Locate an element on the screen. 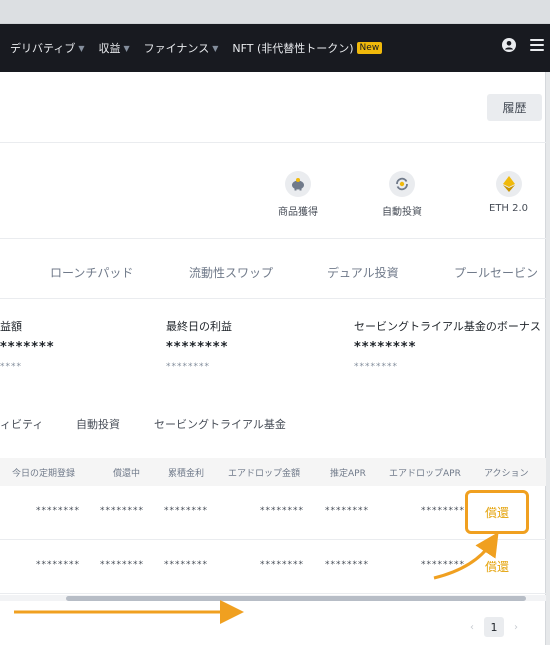 The height and width of the screenshot is (645, 550). annotation-overlay is located at coordinates (256, 577).